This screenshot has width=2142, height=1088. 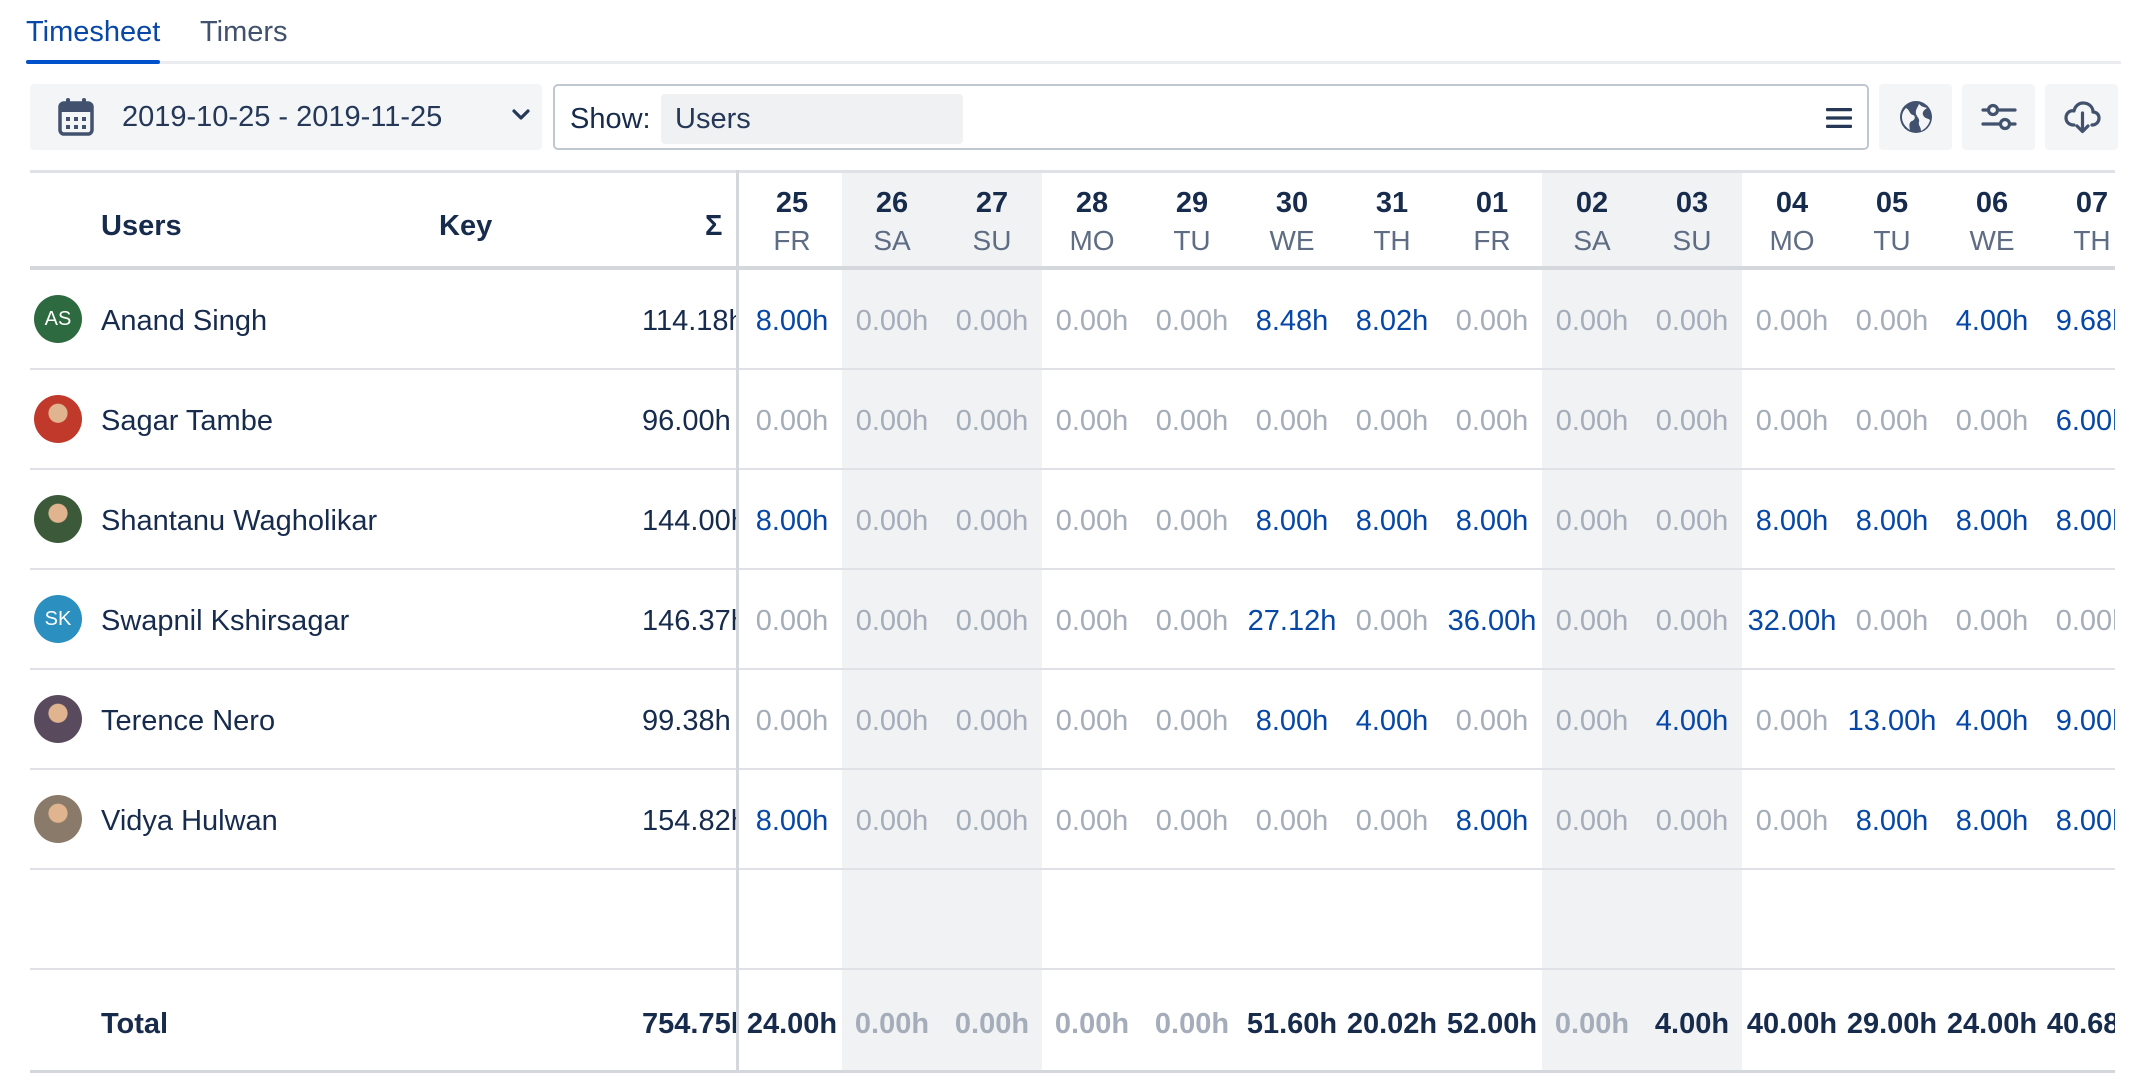 What do you see at coordinates (2078, 321) in the screenshot?
I see `time-cell: 9.68h` at bounding box center [2078, 321].